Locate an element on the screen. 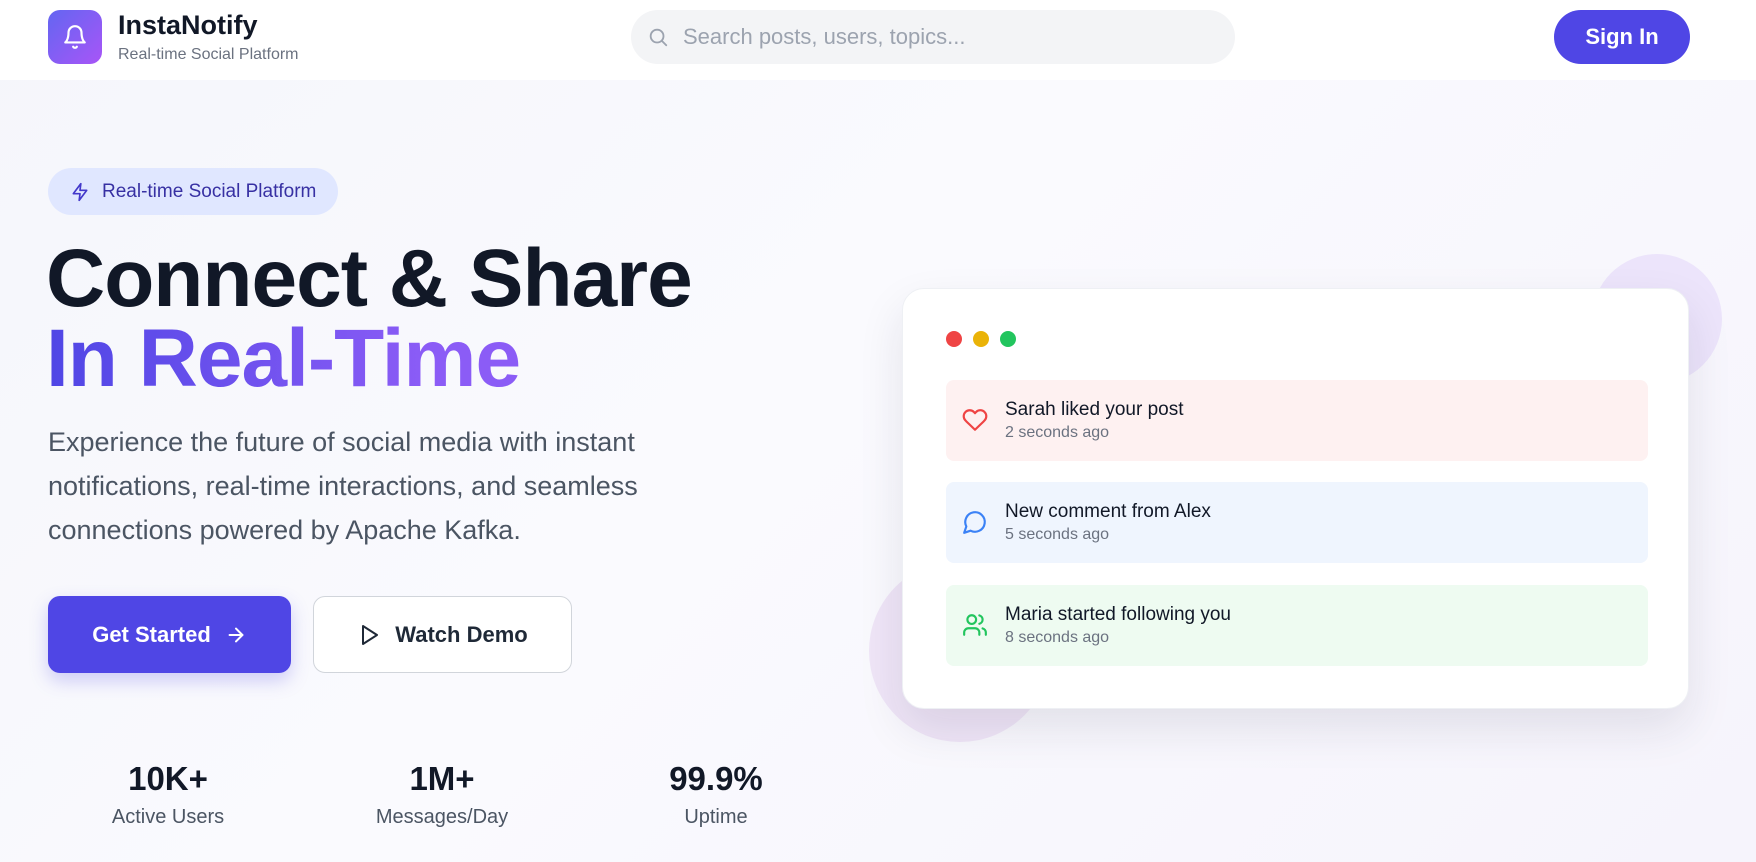  search-bar is located at coordinates (933, 37).